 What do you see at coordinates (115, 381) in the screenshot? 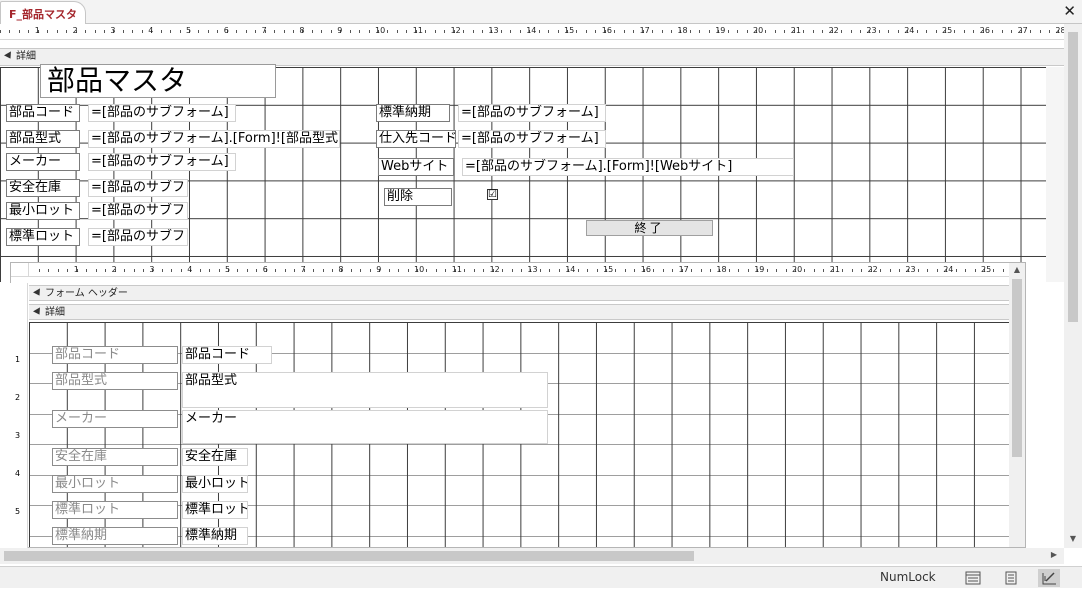
I see `sub-label-part-model: 部品型式` at bounding box center [115, 381].